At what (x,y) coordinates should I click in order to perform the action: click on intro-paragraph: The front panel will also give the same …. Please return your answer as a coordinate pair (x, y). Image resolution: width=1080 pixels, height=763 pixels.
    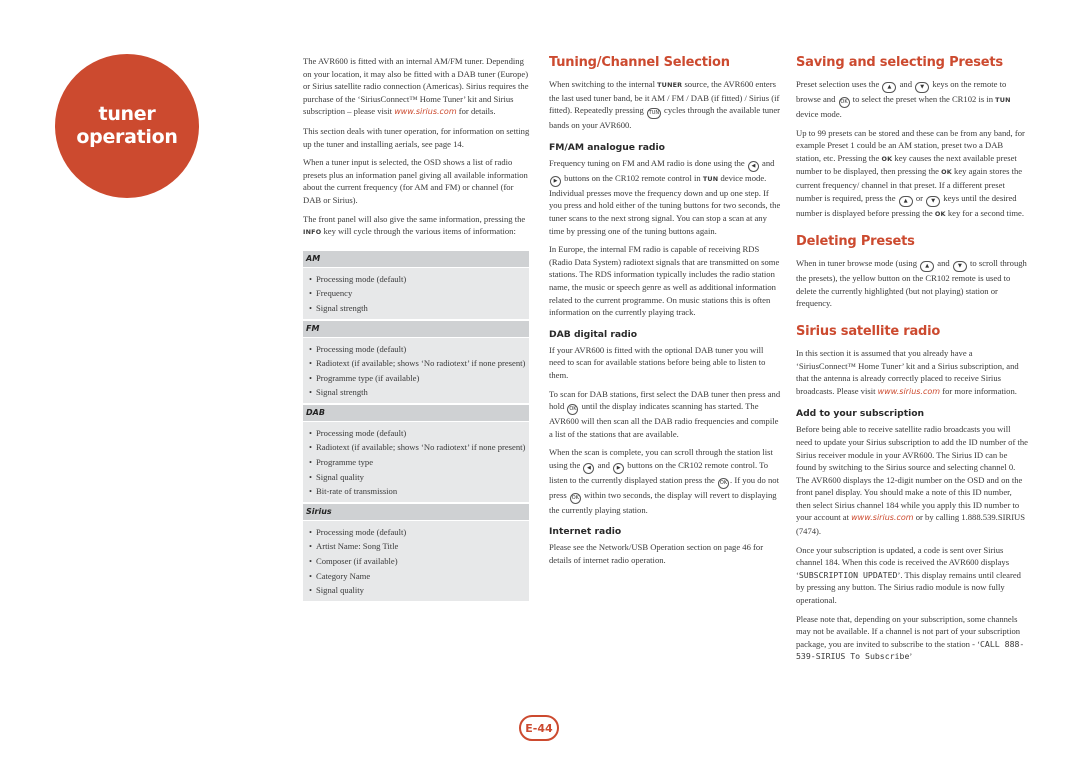
    Looking at the image, I should click on (416, 226).